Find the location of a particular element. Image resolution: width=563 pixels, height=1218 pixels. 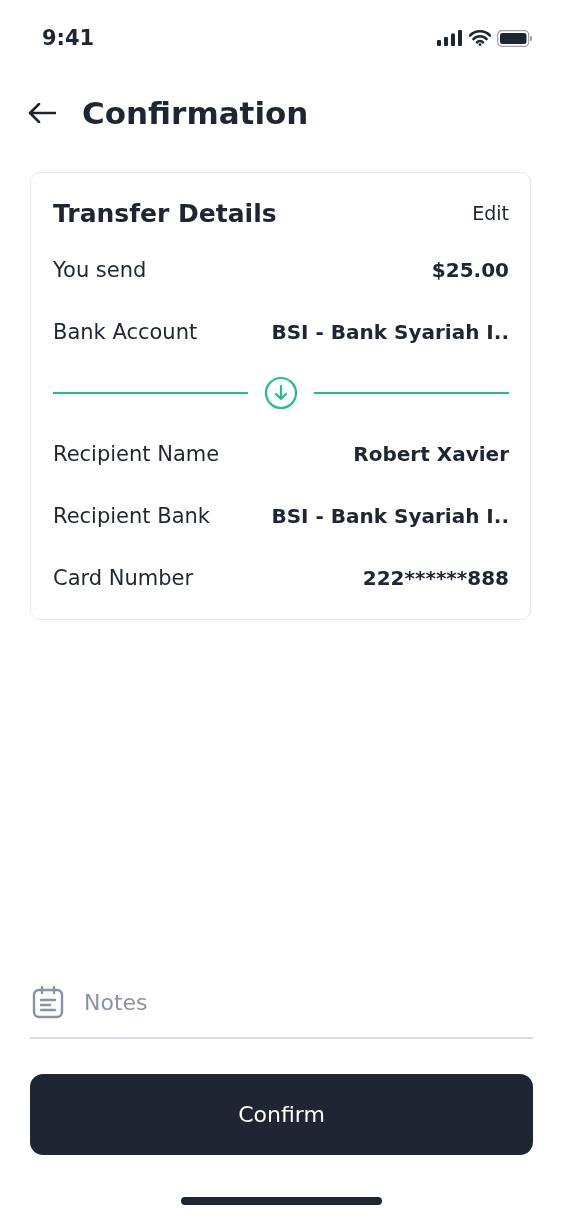

signal-icon is located at coordinates (450, 38).